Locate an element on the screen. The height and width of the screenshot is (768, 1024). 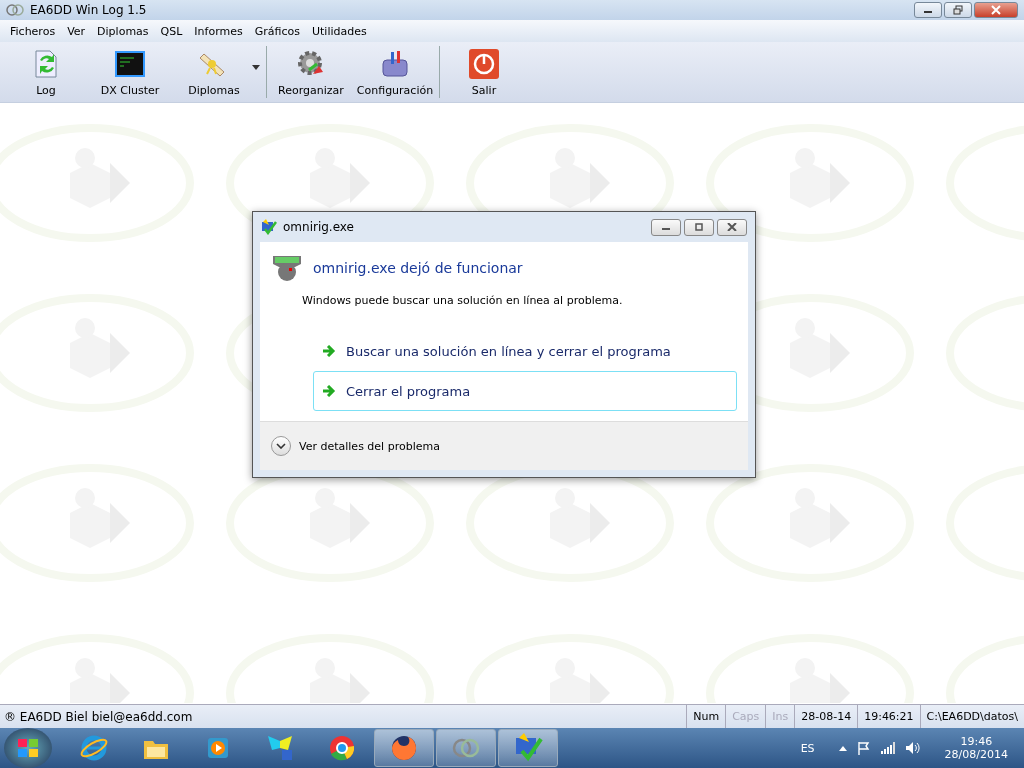
status-text: ® EA6DD Biel biel@ea6dd.com is located at coordinates (98, 716).